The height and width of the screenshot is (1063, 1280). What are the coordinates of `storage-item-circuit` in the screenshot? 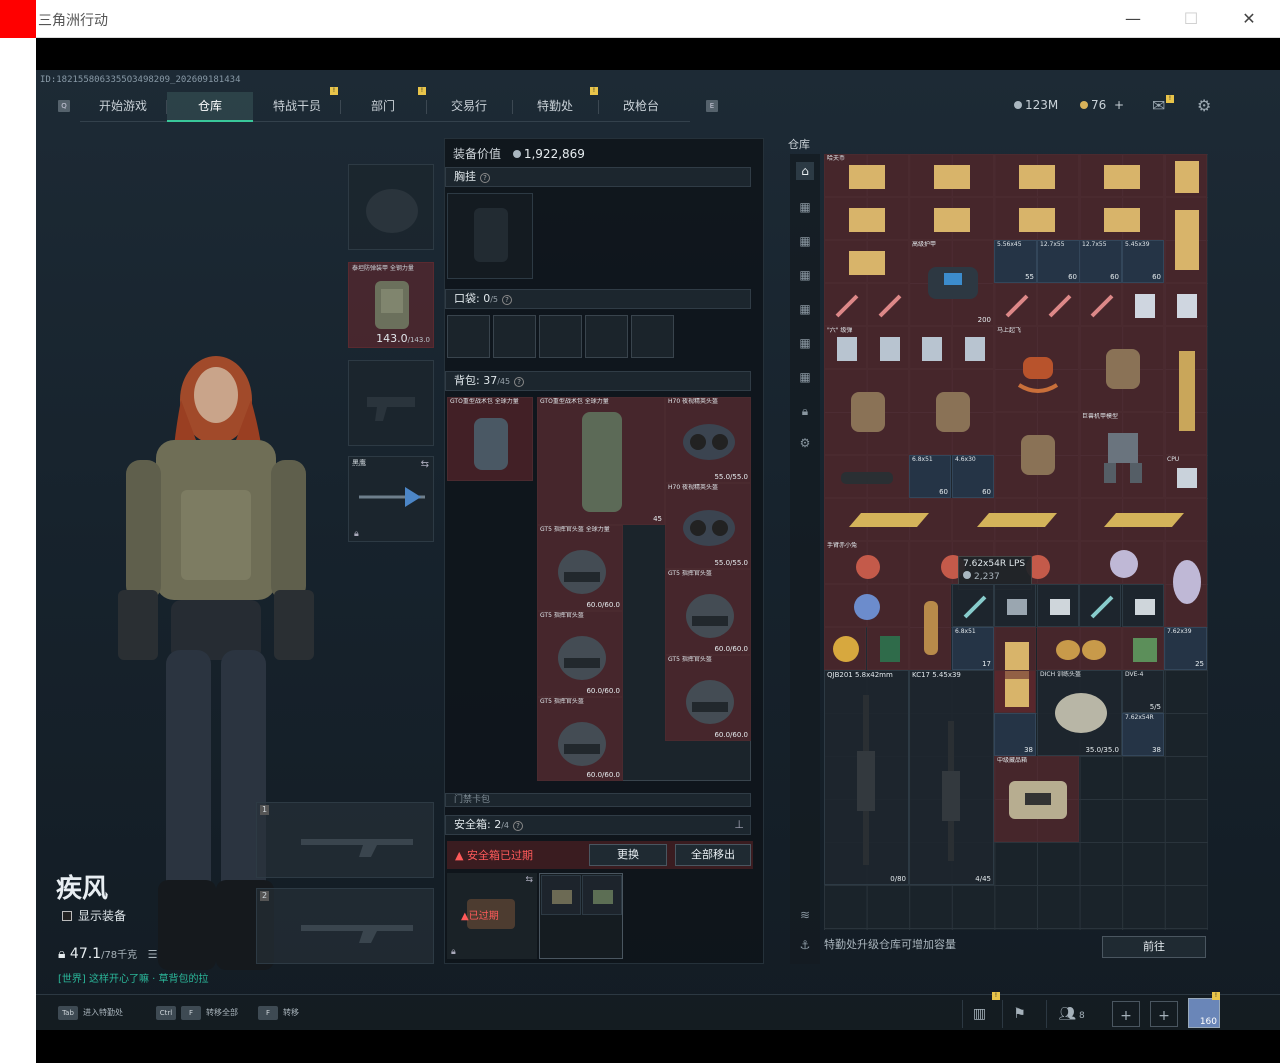 It's located at (1143, 648).